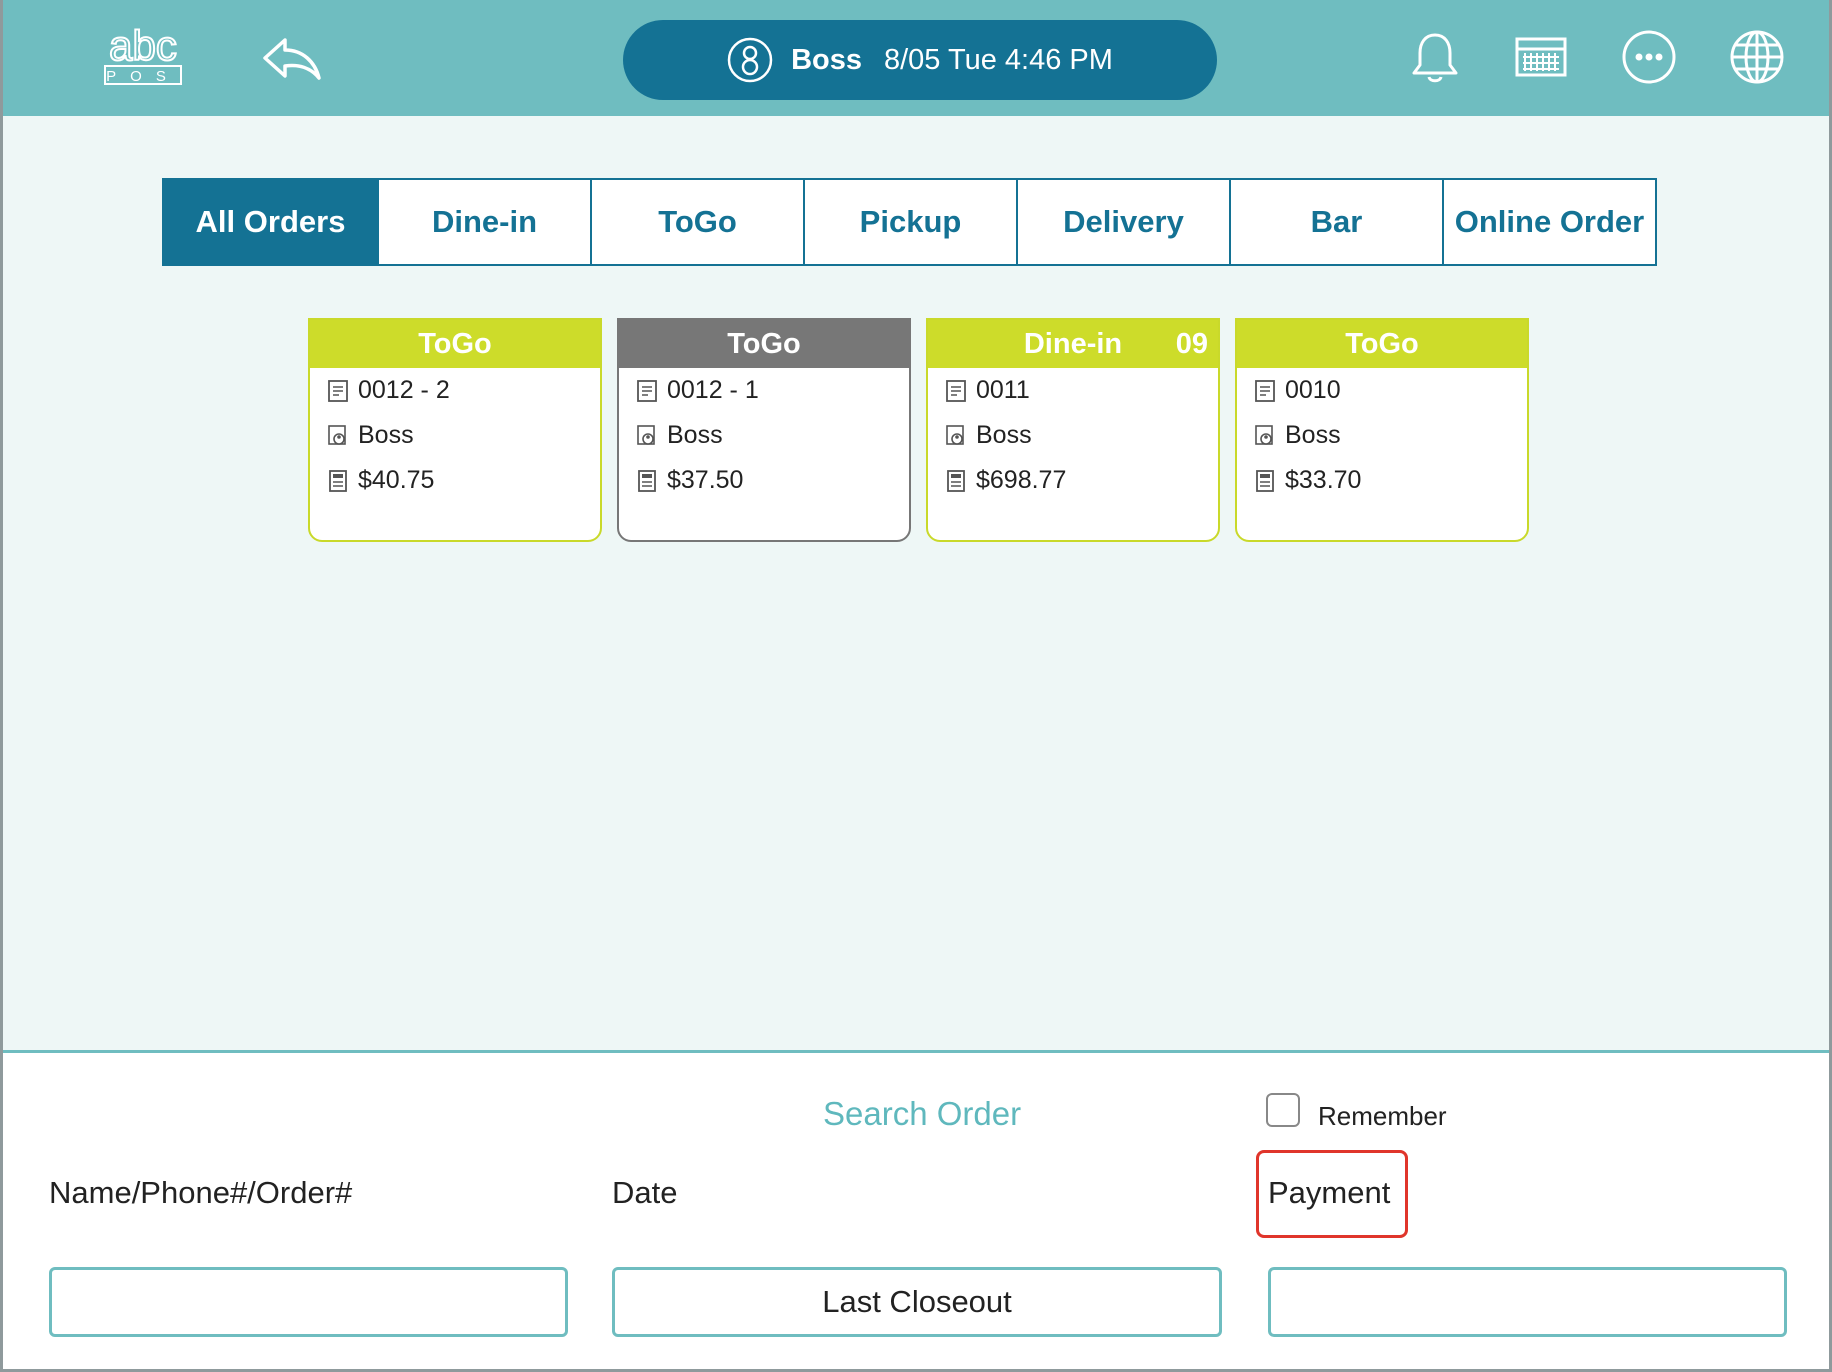  Describe the element at coordinates (922, 1113) in the screenshot. I see `search-order-title: Search Order` at that location.